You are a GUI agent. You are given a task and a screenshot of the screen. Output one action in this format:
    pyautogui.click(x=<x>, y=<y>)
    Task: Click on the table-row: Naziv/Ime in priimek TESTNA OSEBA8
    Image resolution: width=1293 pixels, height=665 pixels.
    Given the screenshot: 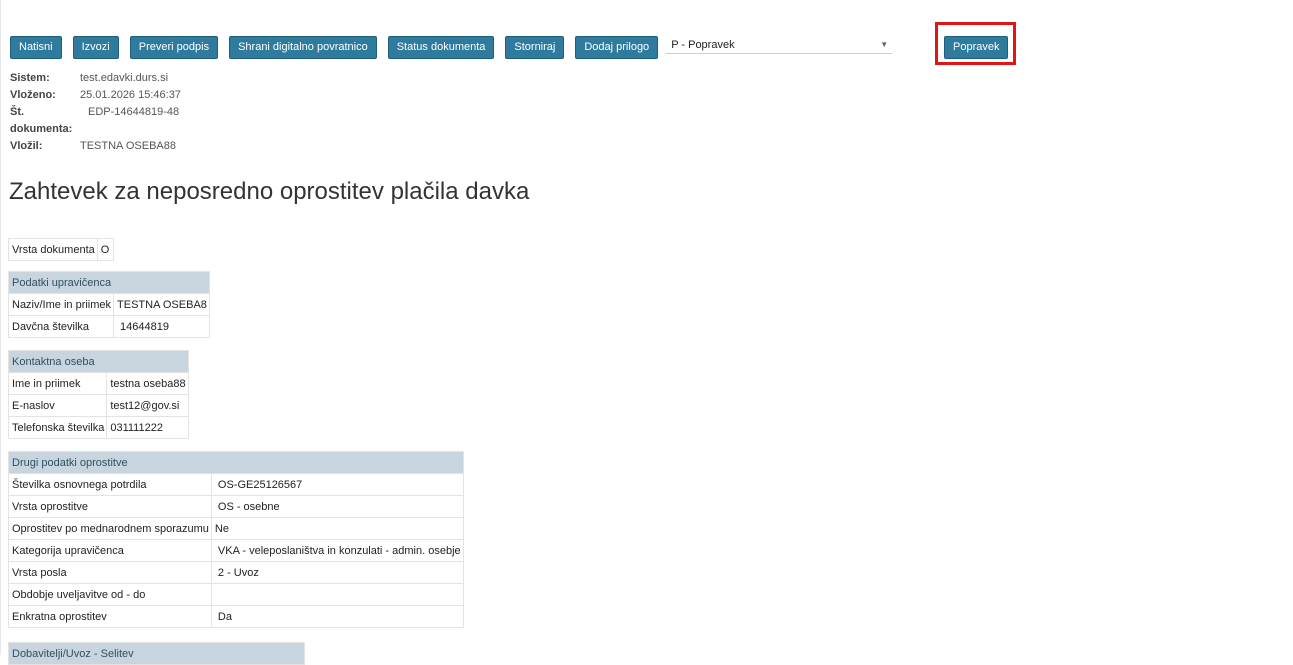 What is the action you would take?
    pyautogui.click(x=108, y=304)
    